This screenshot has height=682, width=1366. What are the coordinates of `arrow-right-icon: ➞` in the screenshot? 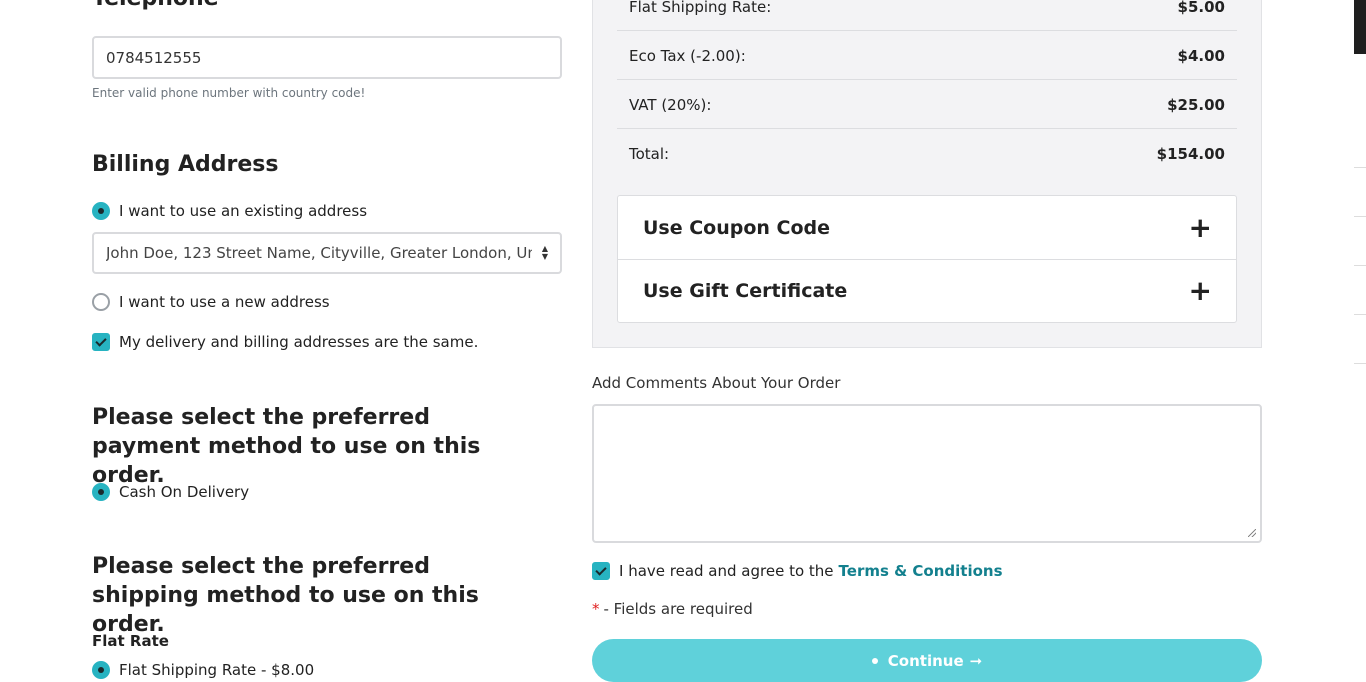 It's located at (976, 660).